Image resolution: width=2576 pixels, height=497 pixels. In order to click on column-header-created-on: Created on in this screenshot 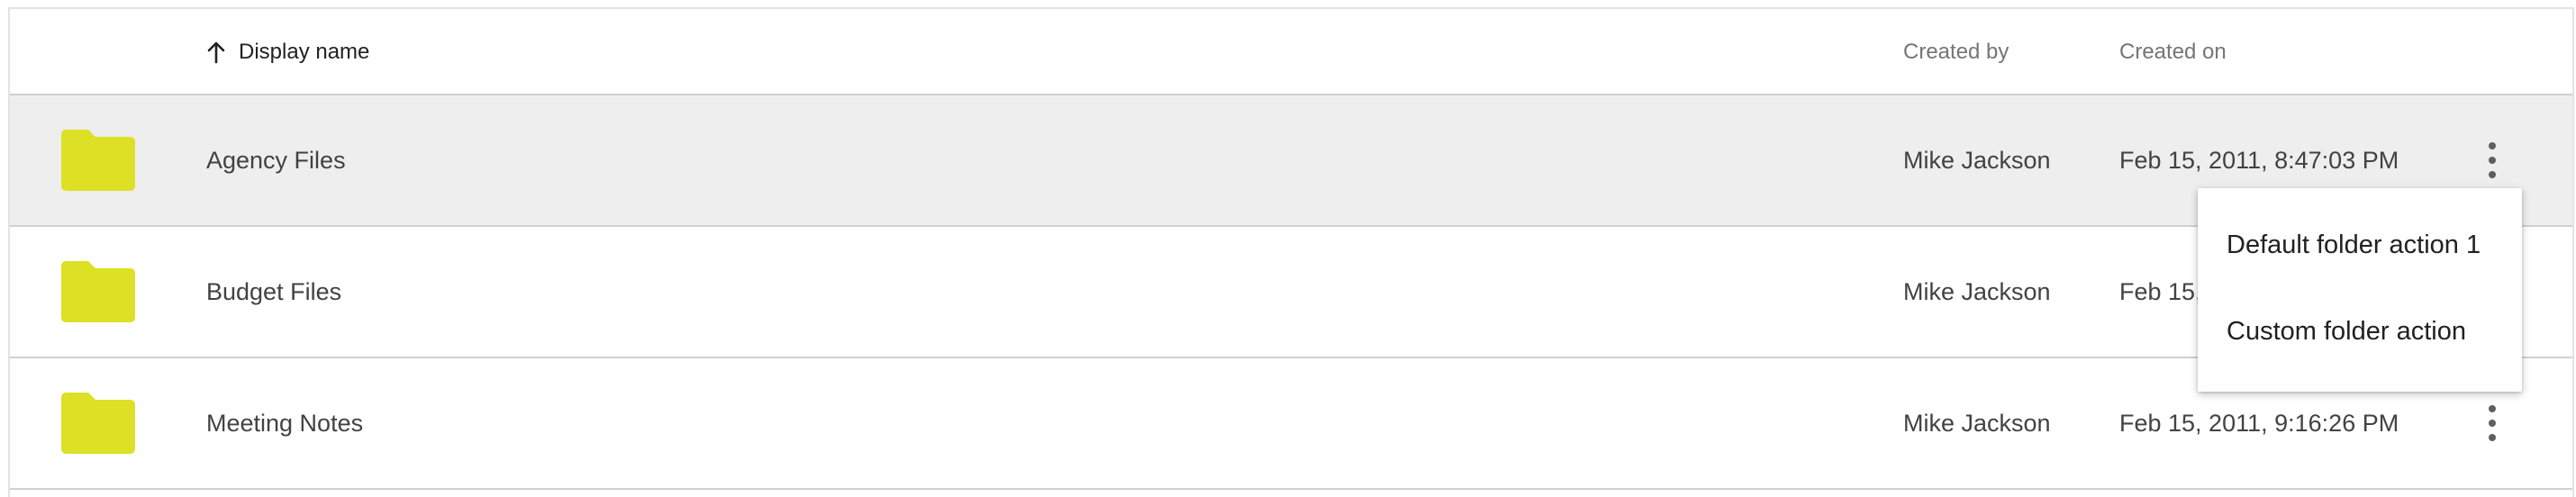, I will do `click(2173, 52)`.